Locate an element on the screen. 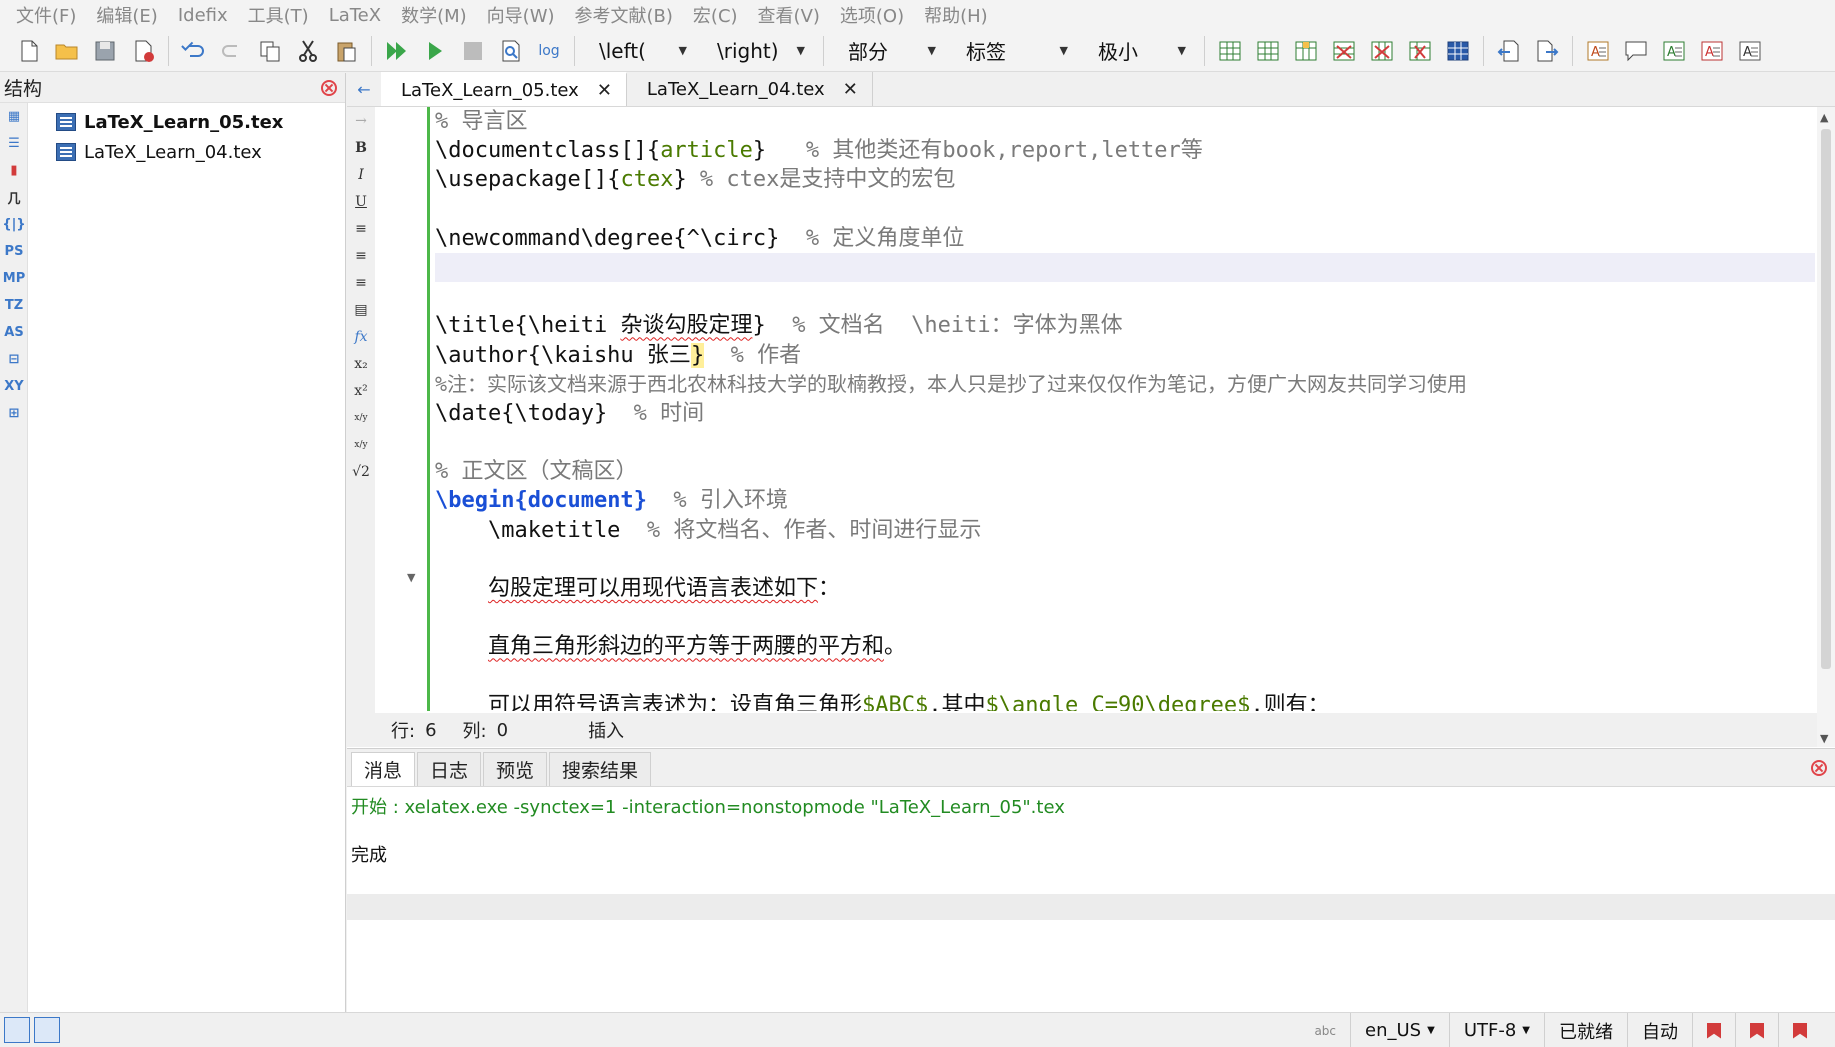  cut-button is located at coordinates (308, 51).